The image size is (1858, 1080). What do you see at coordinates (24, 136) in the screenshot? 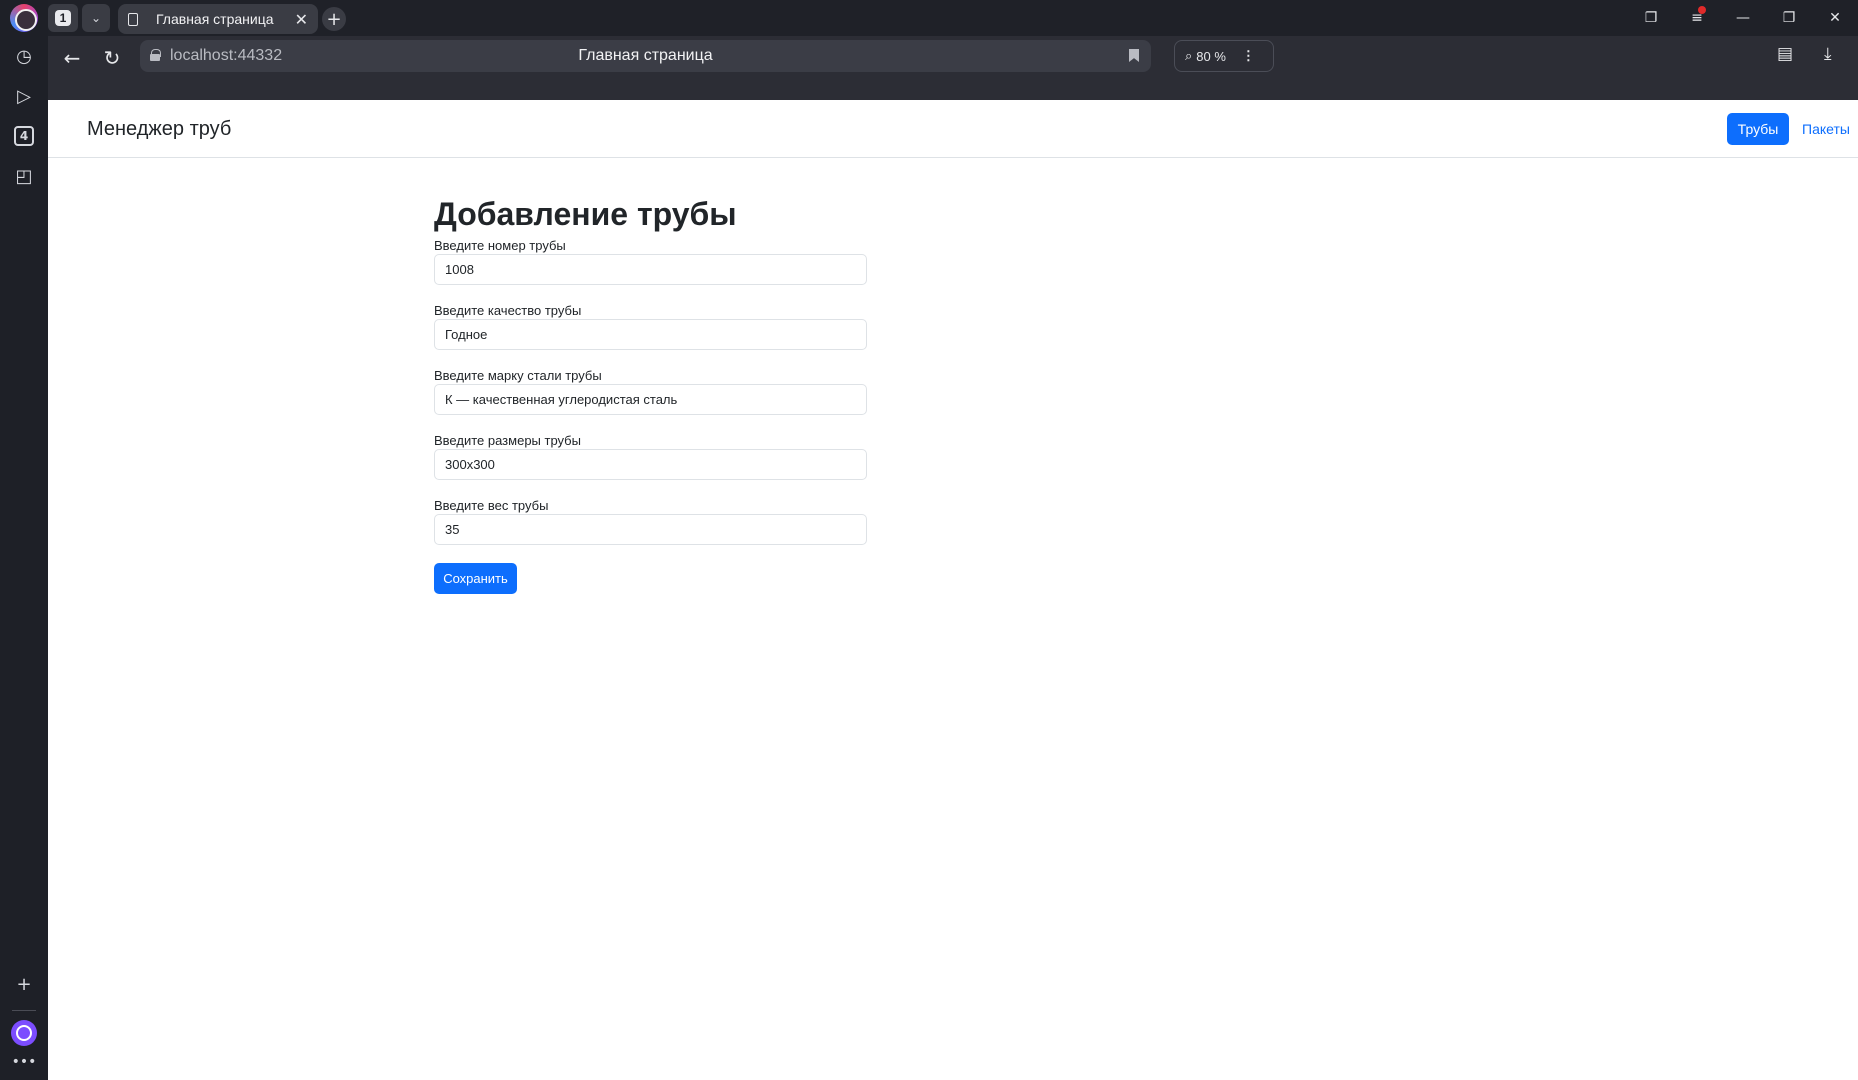
I see `collections-badge-icon: 4` at bounding box center [24, 136].